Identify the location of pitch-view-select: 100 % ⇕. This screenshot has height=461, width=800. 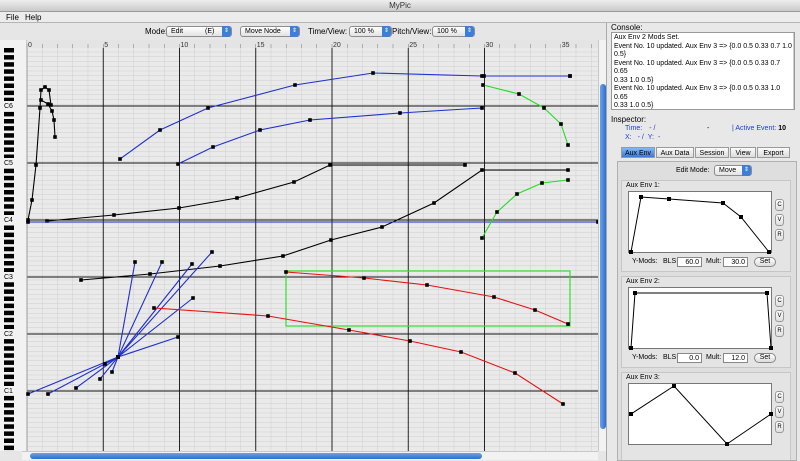
(453, 31).